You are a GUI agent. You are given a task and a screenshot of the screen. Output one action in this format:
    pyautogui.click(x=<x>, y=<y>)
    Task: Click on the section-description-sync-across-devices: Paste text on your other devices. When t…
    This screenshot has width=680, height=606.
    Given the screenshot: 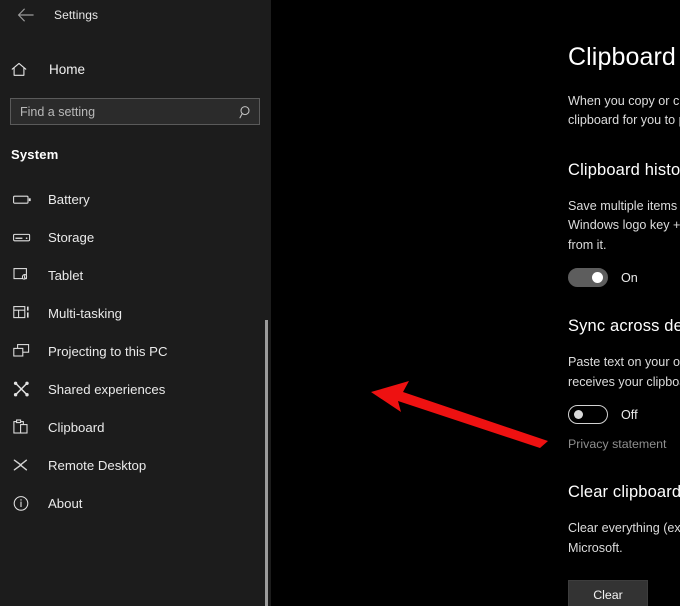 What is the action you would take?
    pyautogui.click(x=624, y=372)
    